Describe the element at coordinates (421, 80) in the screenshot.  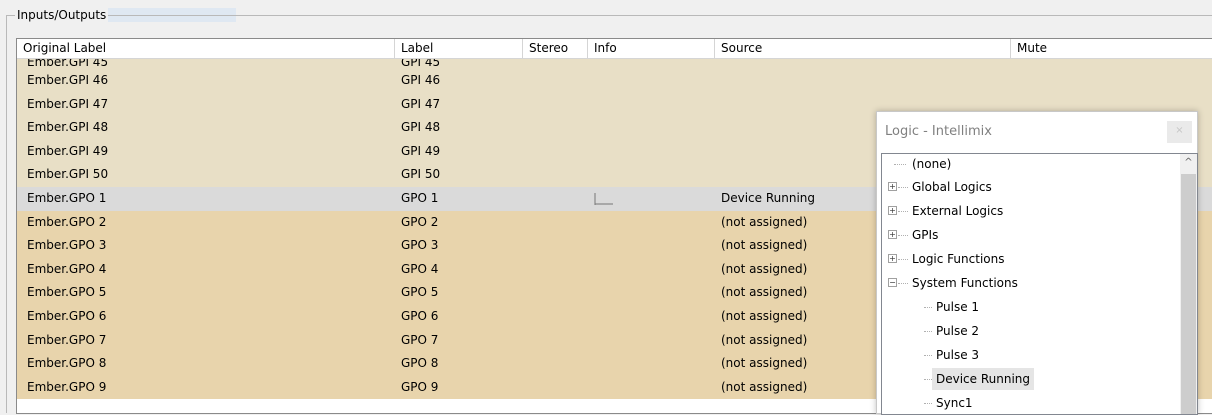
I see `label-cell: GPI 46` at that location.